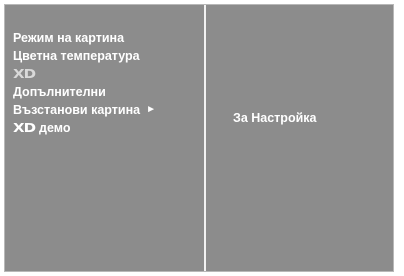 This screenshot has width=404, height=276. I want to click on menu-item-label: демо, so click(55, 128).